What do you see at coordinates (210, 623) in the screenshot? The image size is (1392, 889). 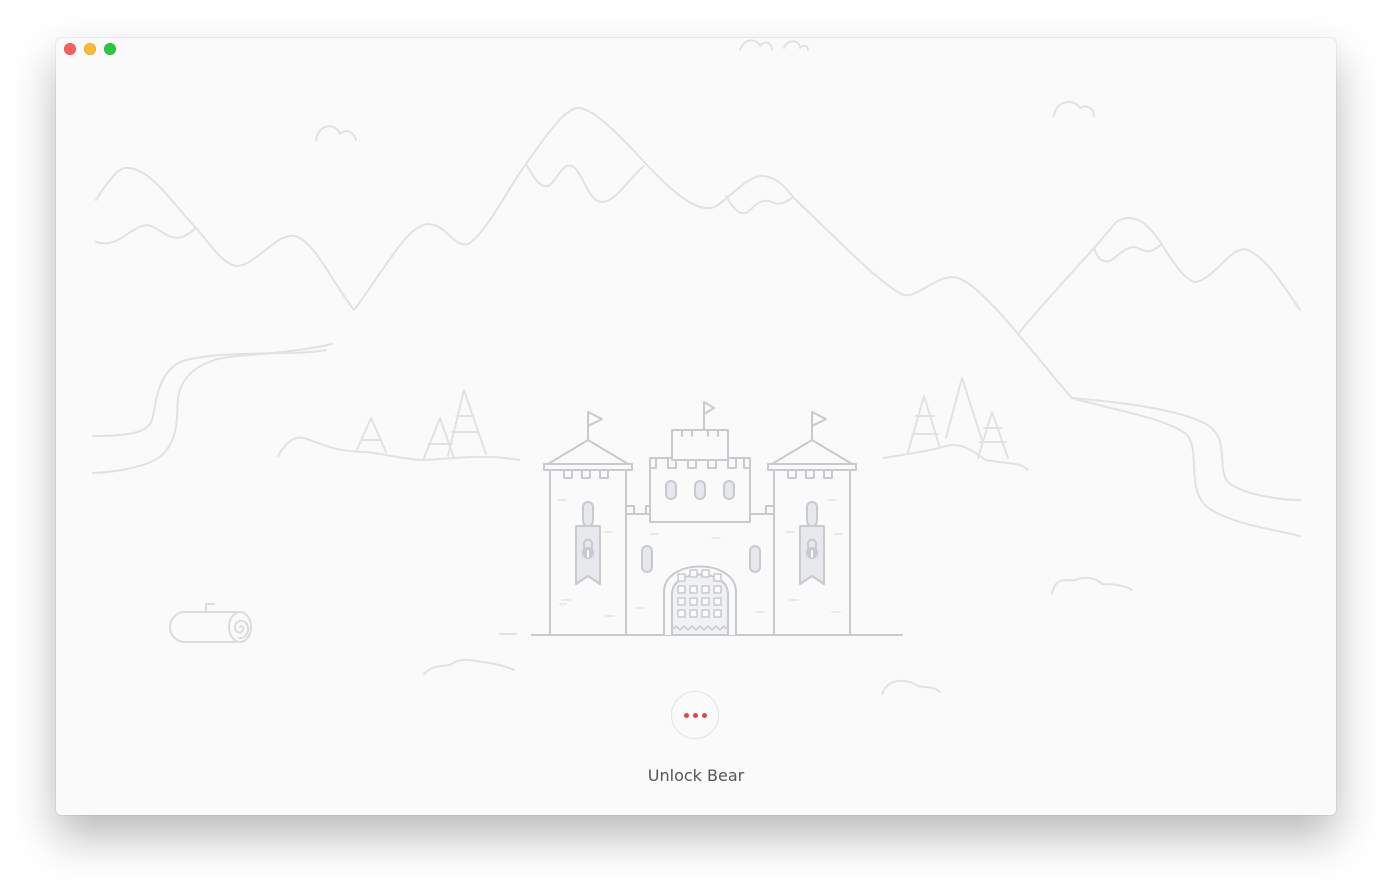 I see `log-illustration` at bounding box center [210, 623].